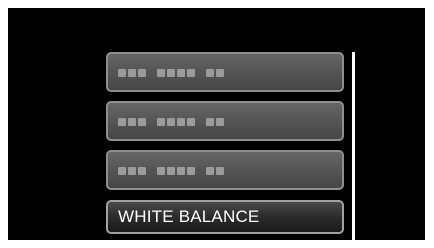 The width and height of the screenshot is (434, 248). I want to click on menu-item-white-balance-label: WHITE BALANCE, so click(189, 216).